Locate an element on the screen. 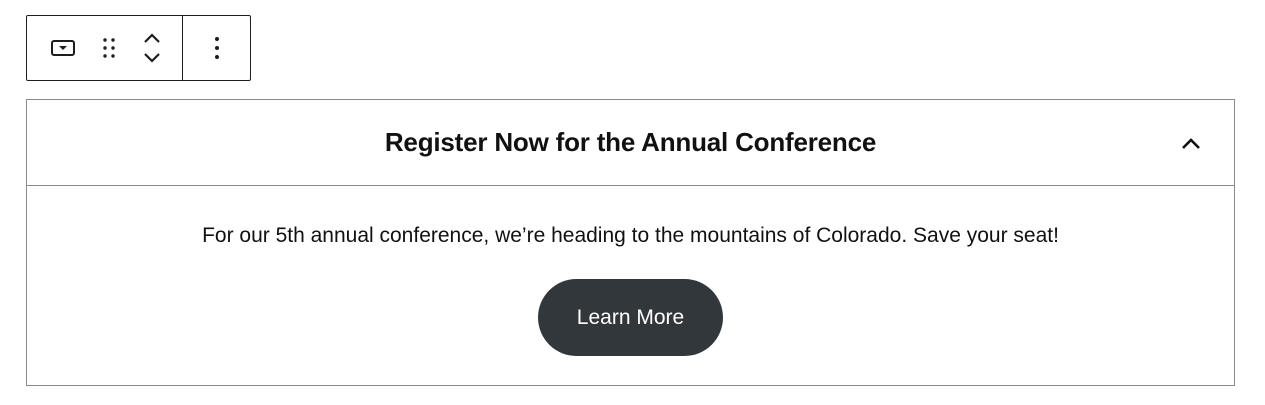 This screenshot has height=405, width=1265. drag-handle-icon is located at coordinates (109, 48).